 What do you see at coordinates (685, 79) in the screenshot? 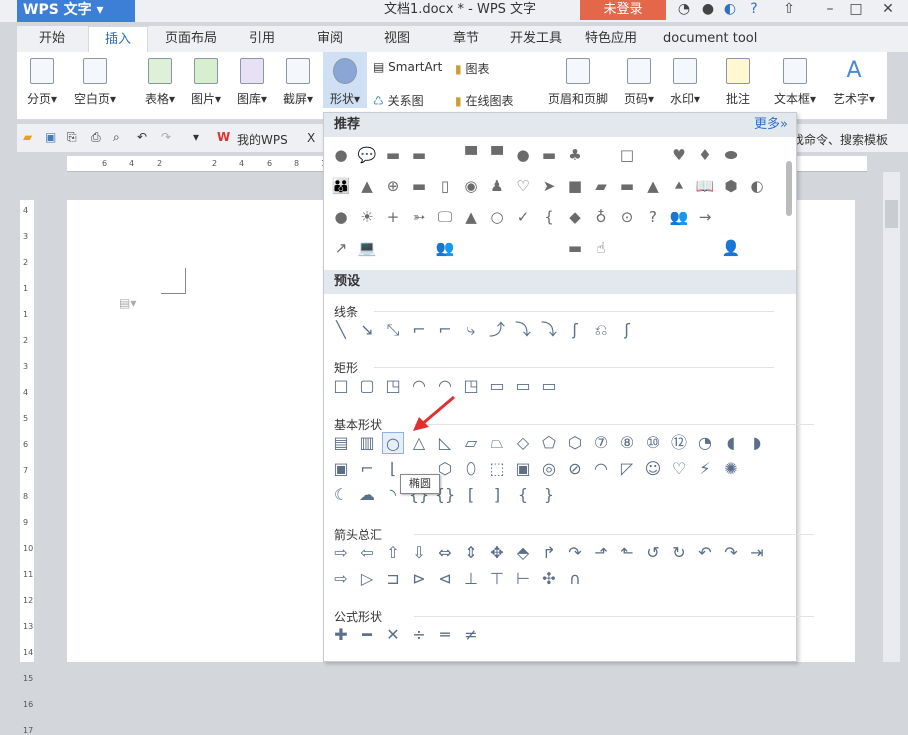
I see `watermark-button: 水印▾` at bounding box center [685, 79].